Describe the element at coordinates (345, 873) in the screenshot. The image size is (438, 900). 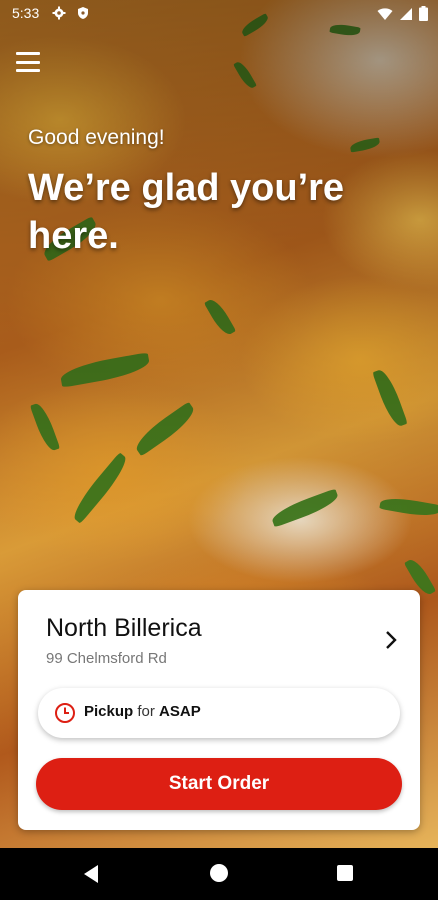
I see `recents-icon` at that location.